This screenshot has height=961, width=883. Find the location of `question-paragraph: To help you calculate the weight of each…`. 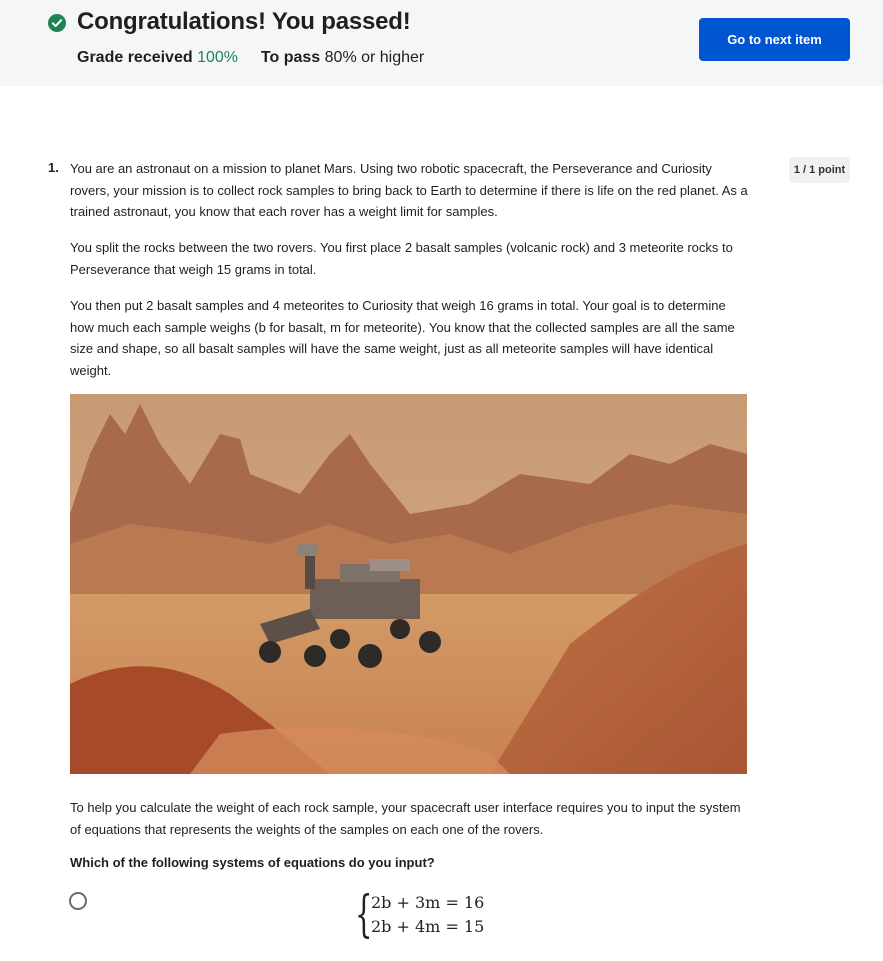

question-paragraph: To help you calculate the weight of each… is located at coordinates (405, 818).